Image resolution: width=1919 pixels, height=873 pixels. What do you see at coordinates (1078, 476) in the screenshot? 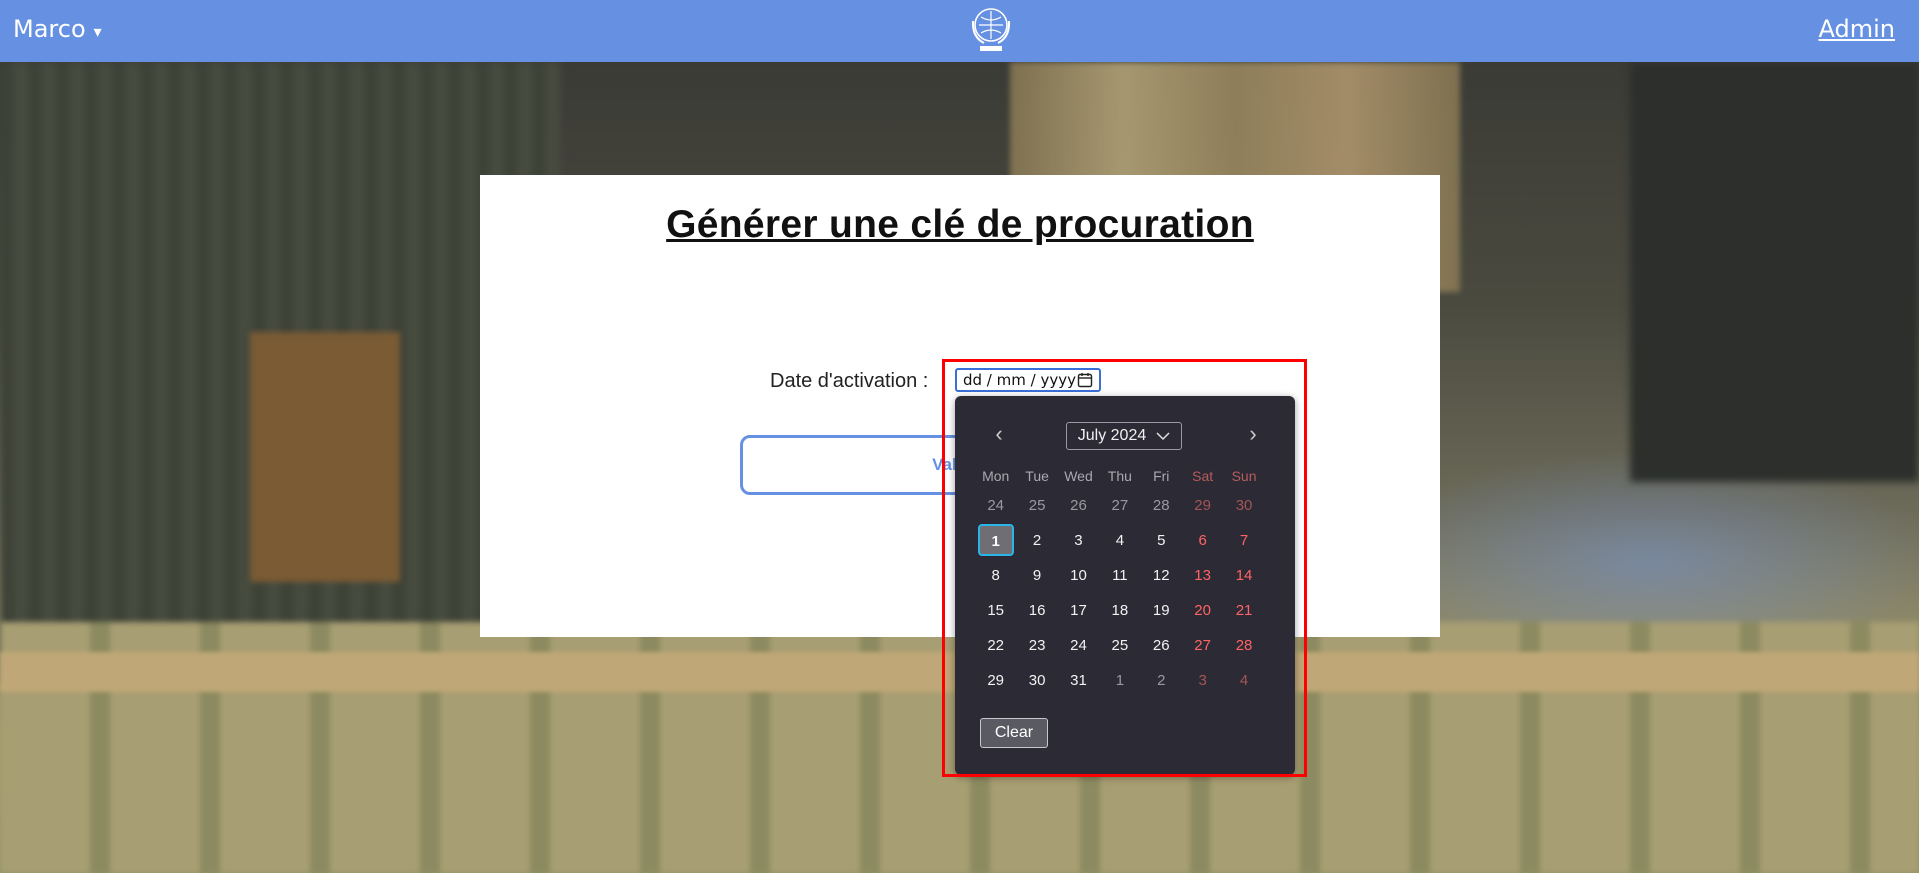
I see `weekday-label: Wed` at bounding box center [1078, 476].